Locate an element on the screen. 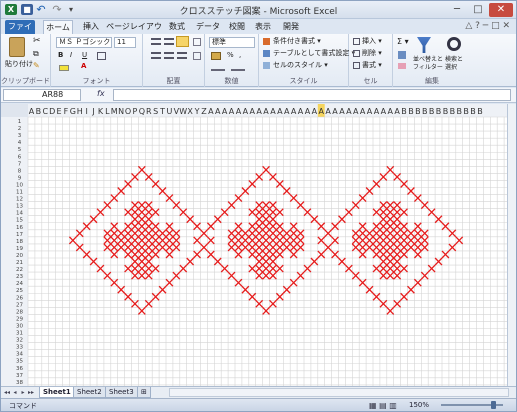 The width and height of the screenshot is (517, 412). next-sheet-button: ▸ is located at coordinates (23, 393).